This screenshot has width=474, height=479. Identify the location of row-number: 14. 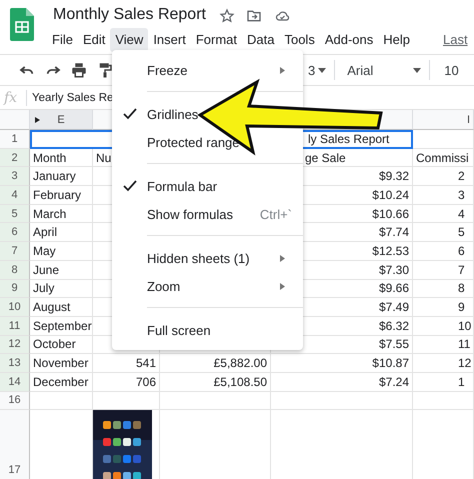
(15, 382).